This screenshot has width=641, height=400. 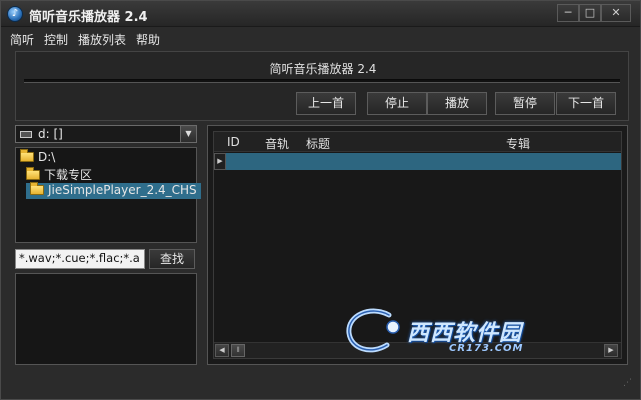 What do you see at coordinates (22, 39) in the screenshot?
I see `menu-jianting: 简听` at bounding box center [22, 39].